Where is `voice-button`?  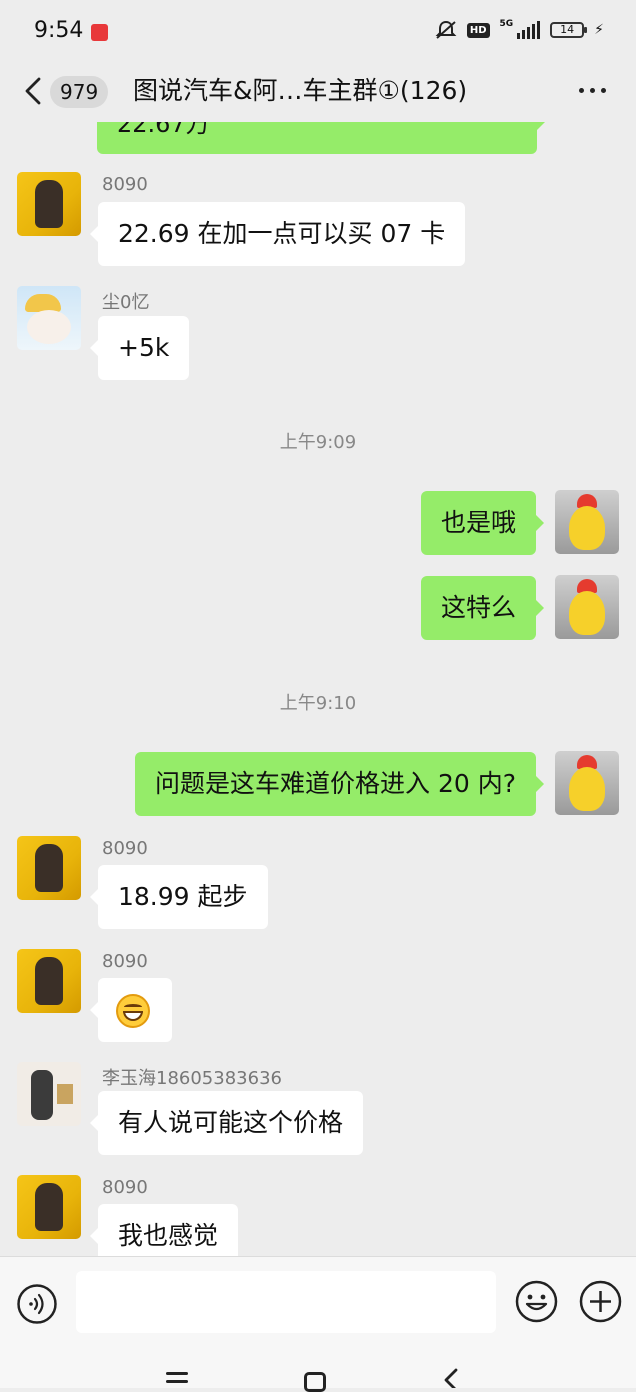
voice-button is located at coordinates (37, 1304).